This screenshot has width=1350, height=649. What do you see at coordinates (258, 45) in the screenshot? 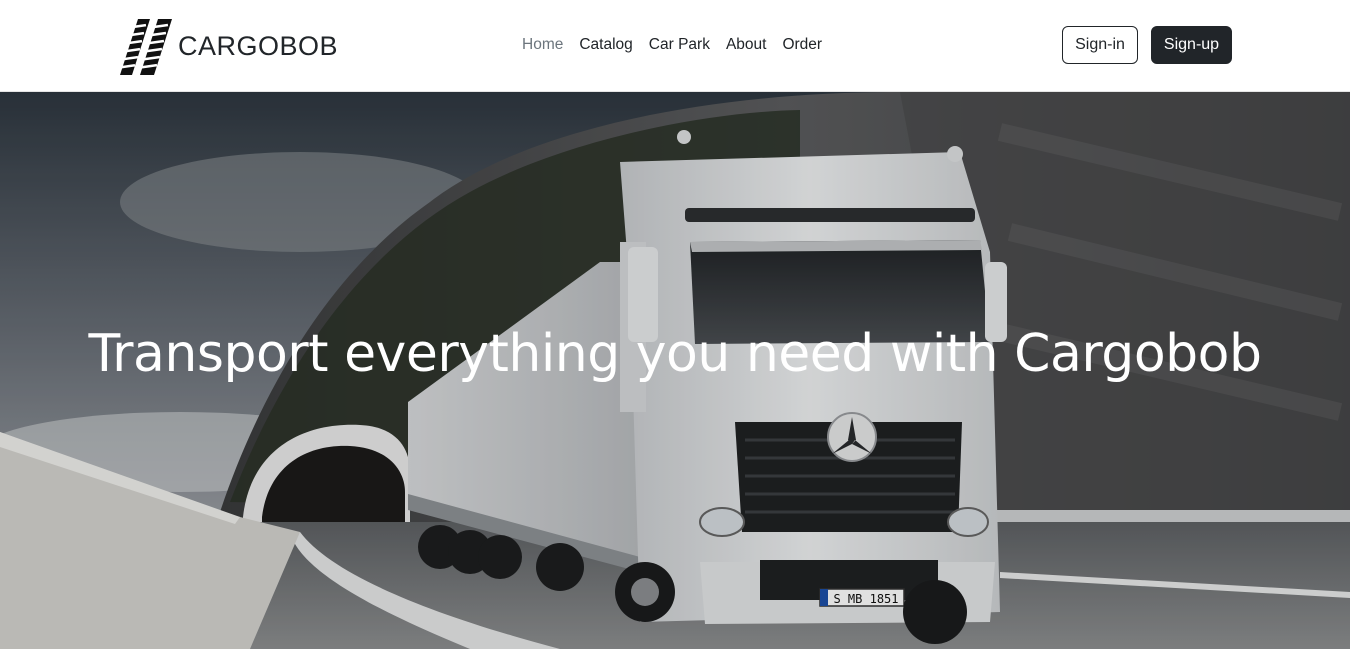
I see `brand-name: CARGOBOB` at bounding box center [258, 45].